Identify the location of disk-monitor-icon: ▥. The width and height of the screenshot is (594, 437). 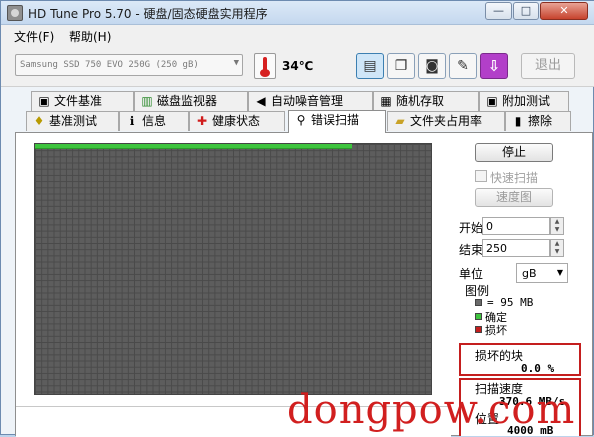
(147, 101).